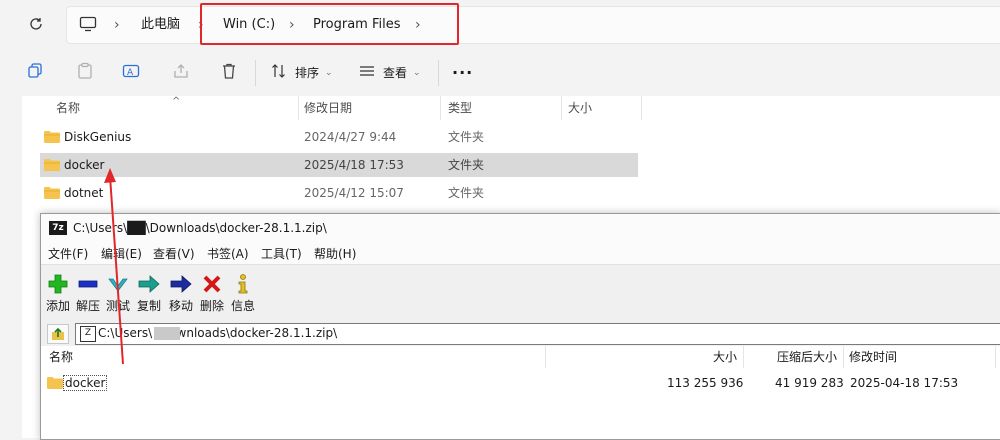 This screenshot has height=440, width=1000. What do you see at coordinates (58, 228) in the screenshot?
I see `app-logo-icon: 7z` at bounding box center [58, 228].